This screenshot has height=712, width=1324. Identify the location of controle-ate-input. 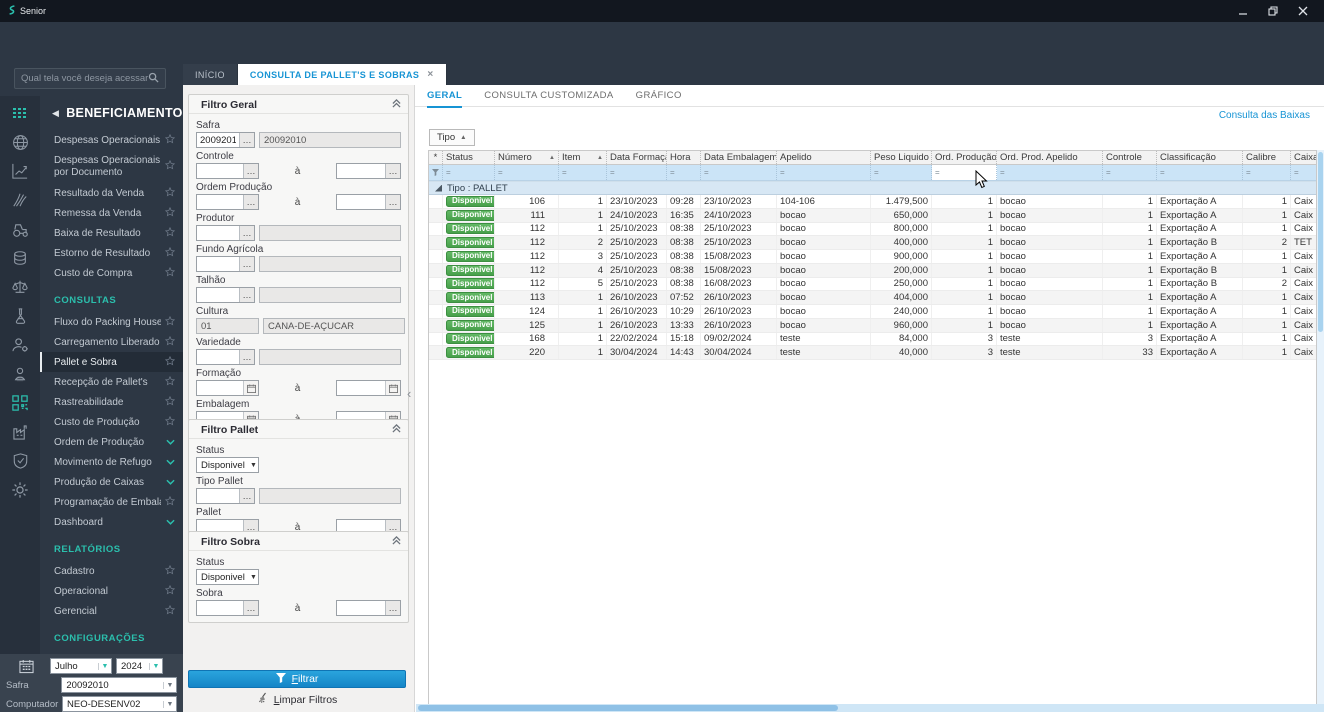
(361, 171).